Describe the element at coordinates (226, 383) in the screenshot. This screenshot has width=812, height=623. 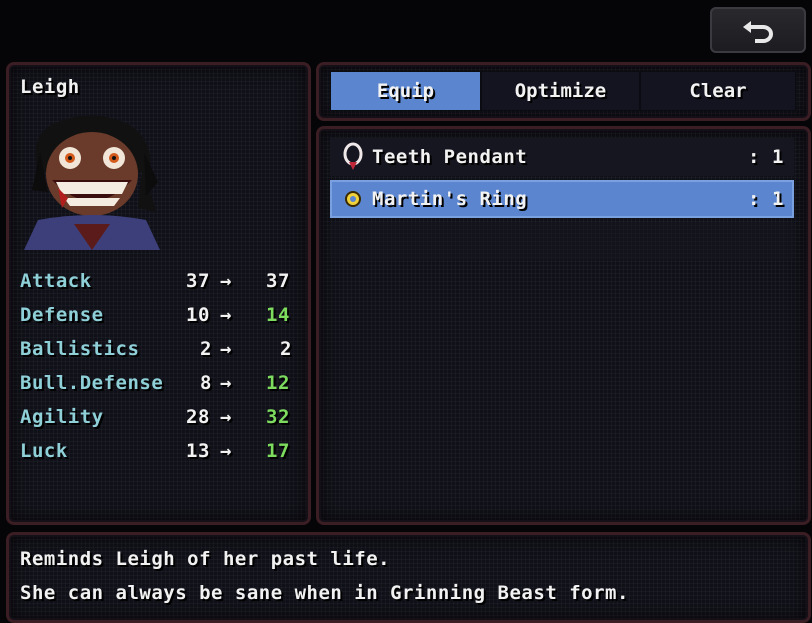
I see `stat-arrow-bull-defense: →` at that location.